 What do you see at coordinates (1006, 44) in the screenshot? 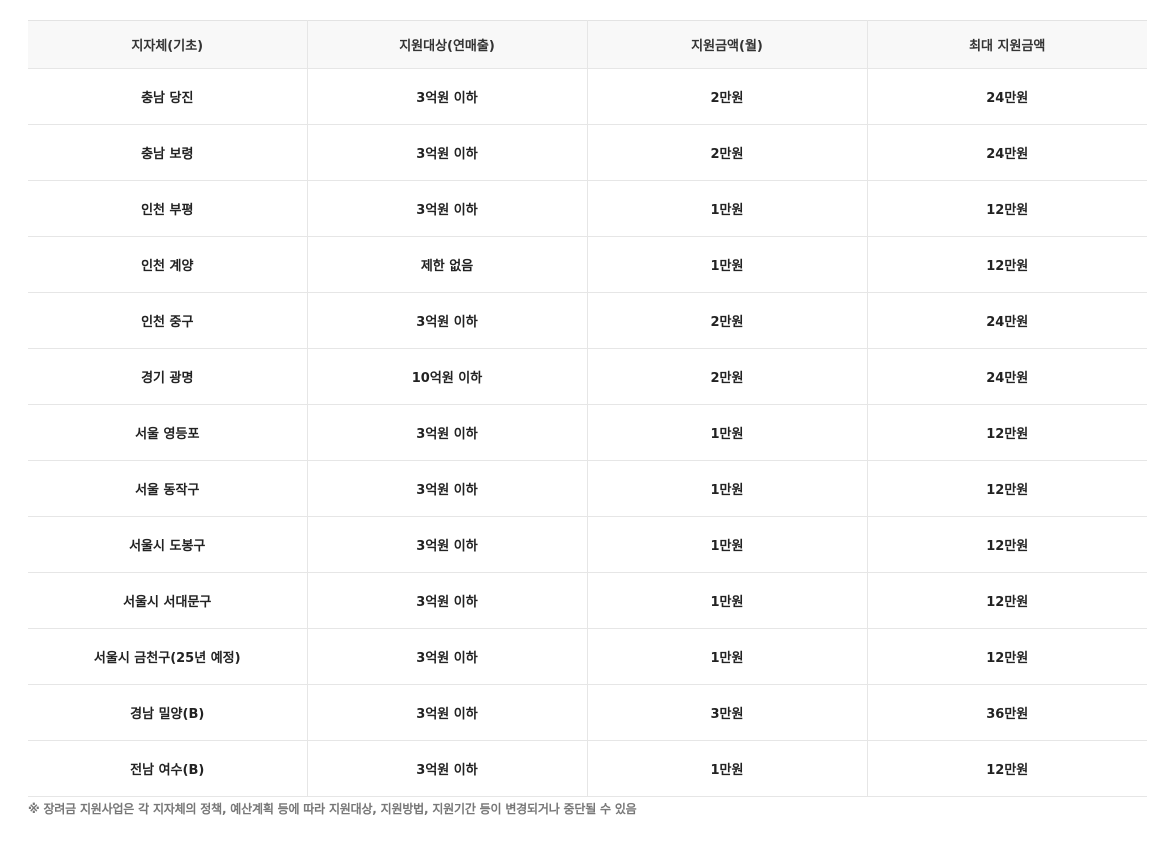
I see `header-max-amount: 최대 지원금액` at bounding box center [1006, 44].